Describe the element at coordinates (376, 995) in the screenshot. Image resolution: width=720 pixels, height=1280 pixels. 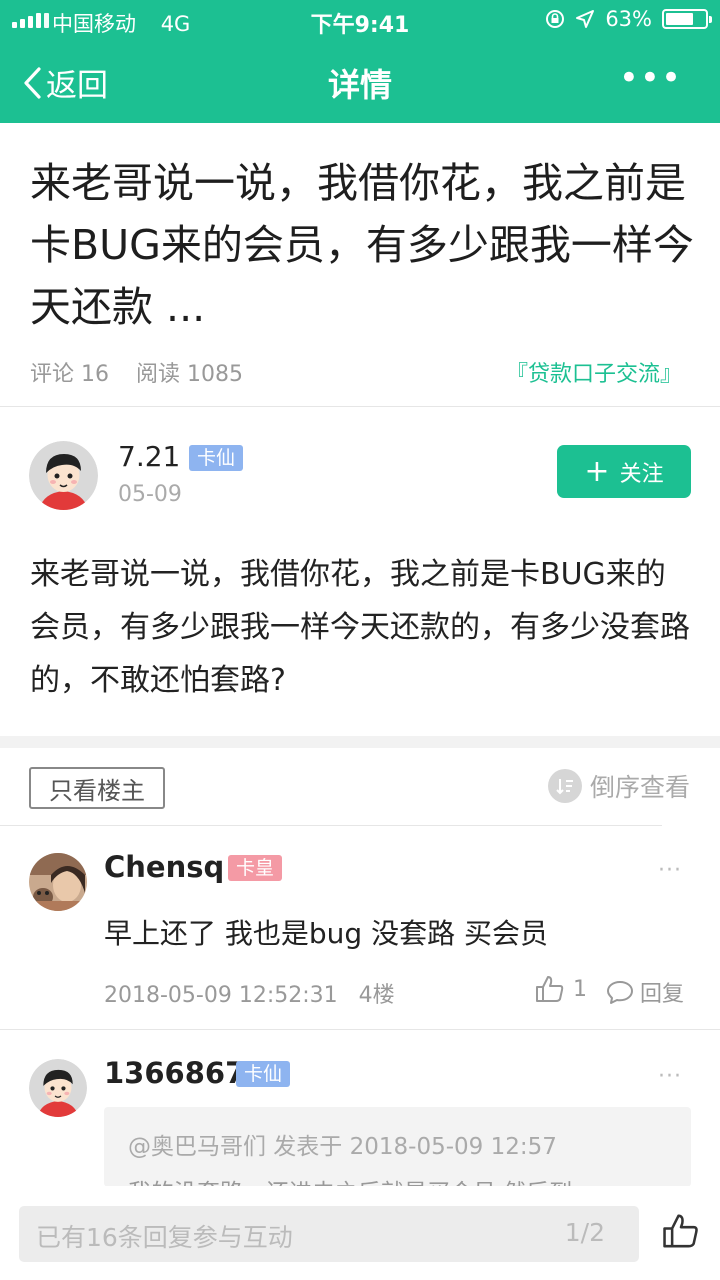
I see `comment-floor: 4楼` at that location.